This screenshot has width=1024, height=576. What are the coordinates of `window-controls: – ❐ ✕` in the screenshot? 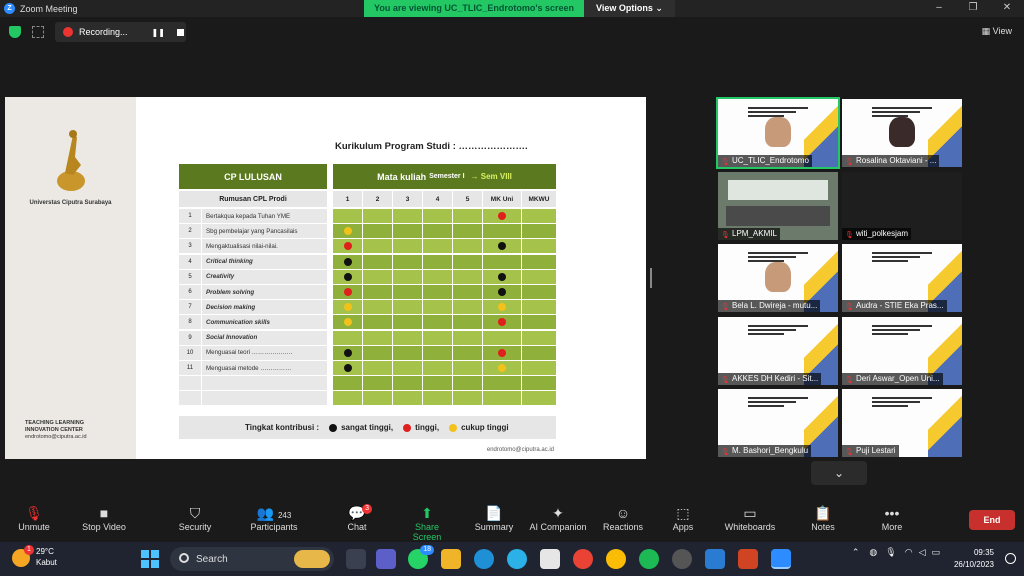 It's located at (973, 8).